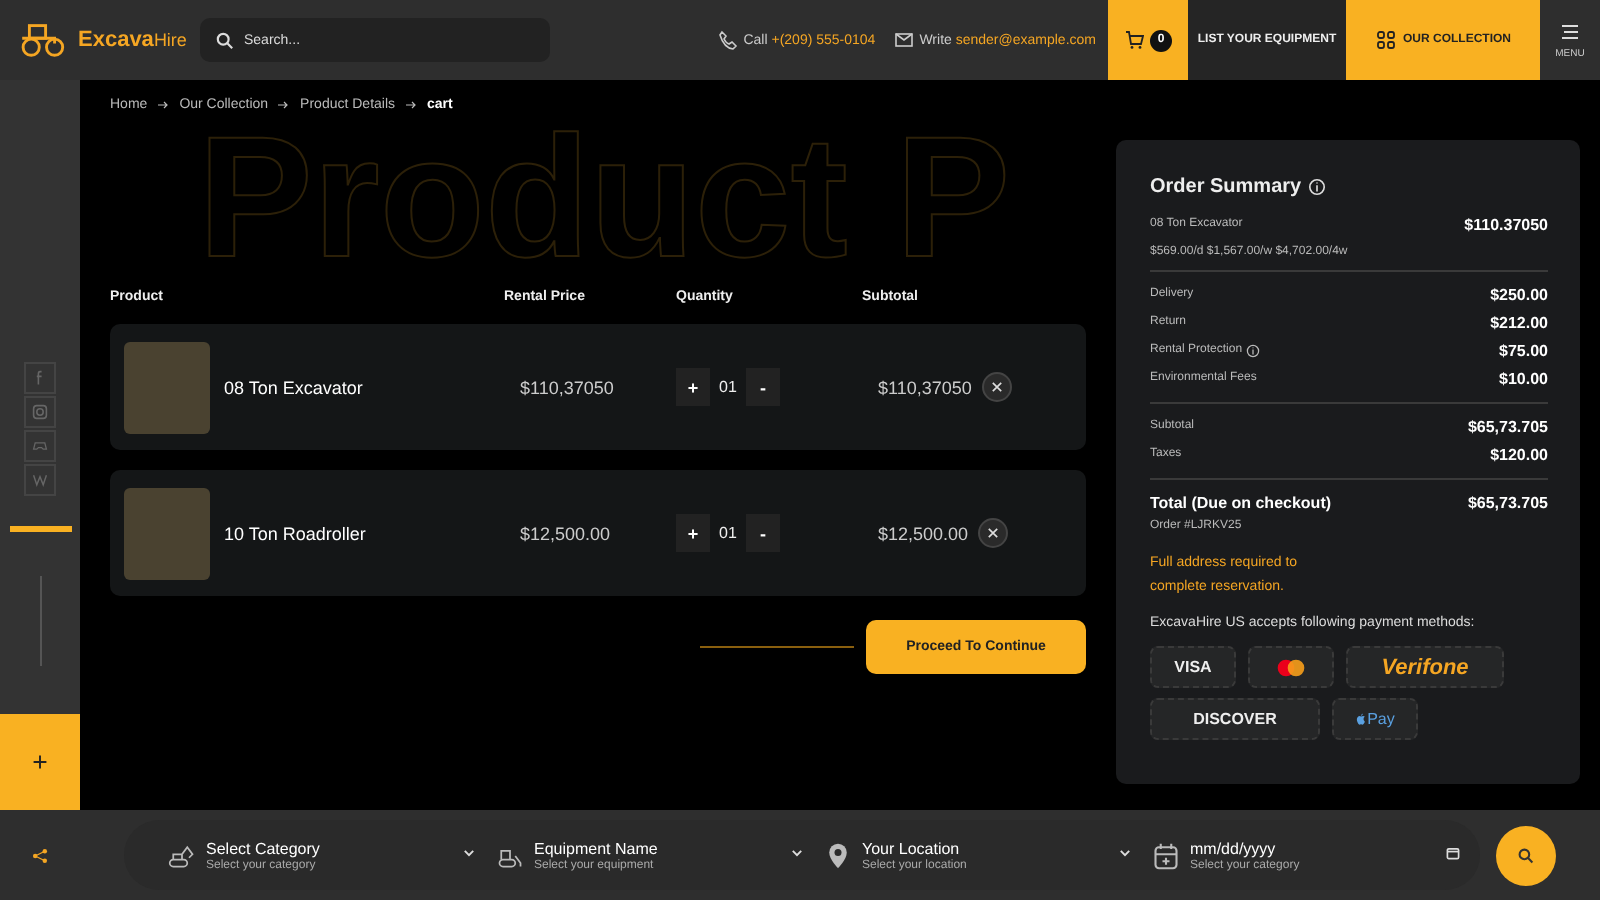 The image size is (1600, 900). Describe the element at coordinates (1235, 719) in the screenshot. I see `discover-logo: DISCOVER` at that location.